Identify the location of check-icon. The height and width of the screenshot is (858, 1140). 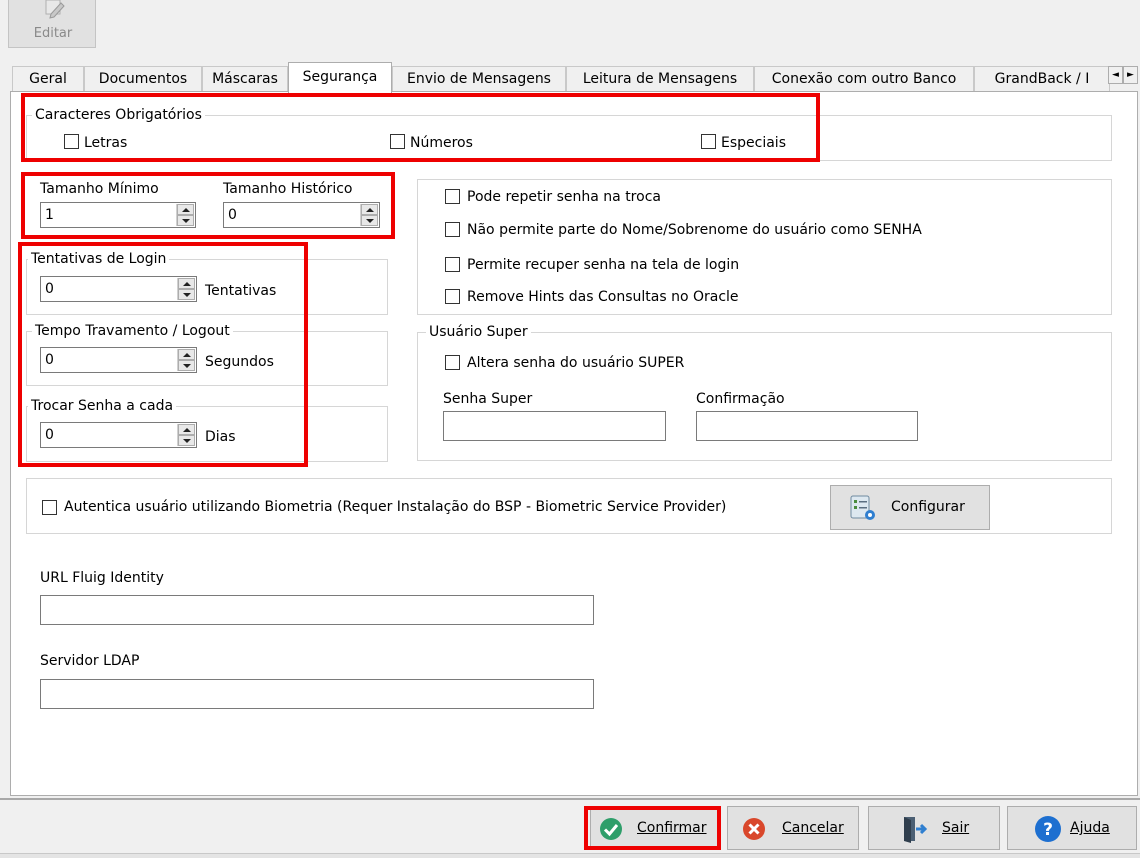
(611, 829).